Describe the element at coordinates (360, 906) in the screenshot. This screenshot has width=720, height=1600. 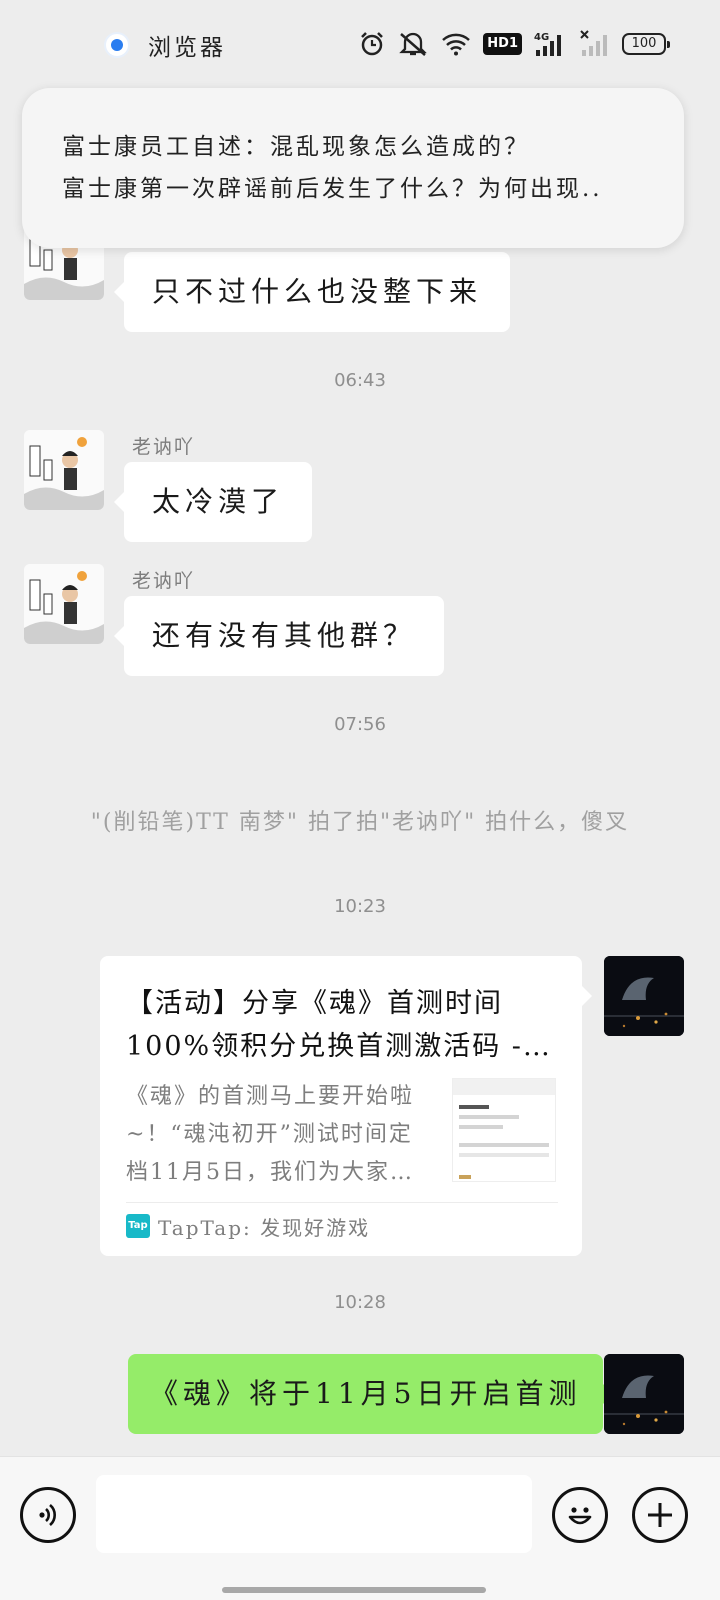
I see `timestamp: 10:23` at that location.